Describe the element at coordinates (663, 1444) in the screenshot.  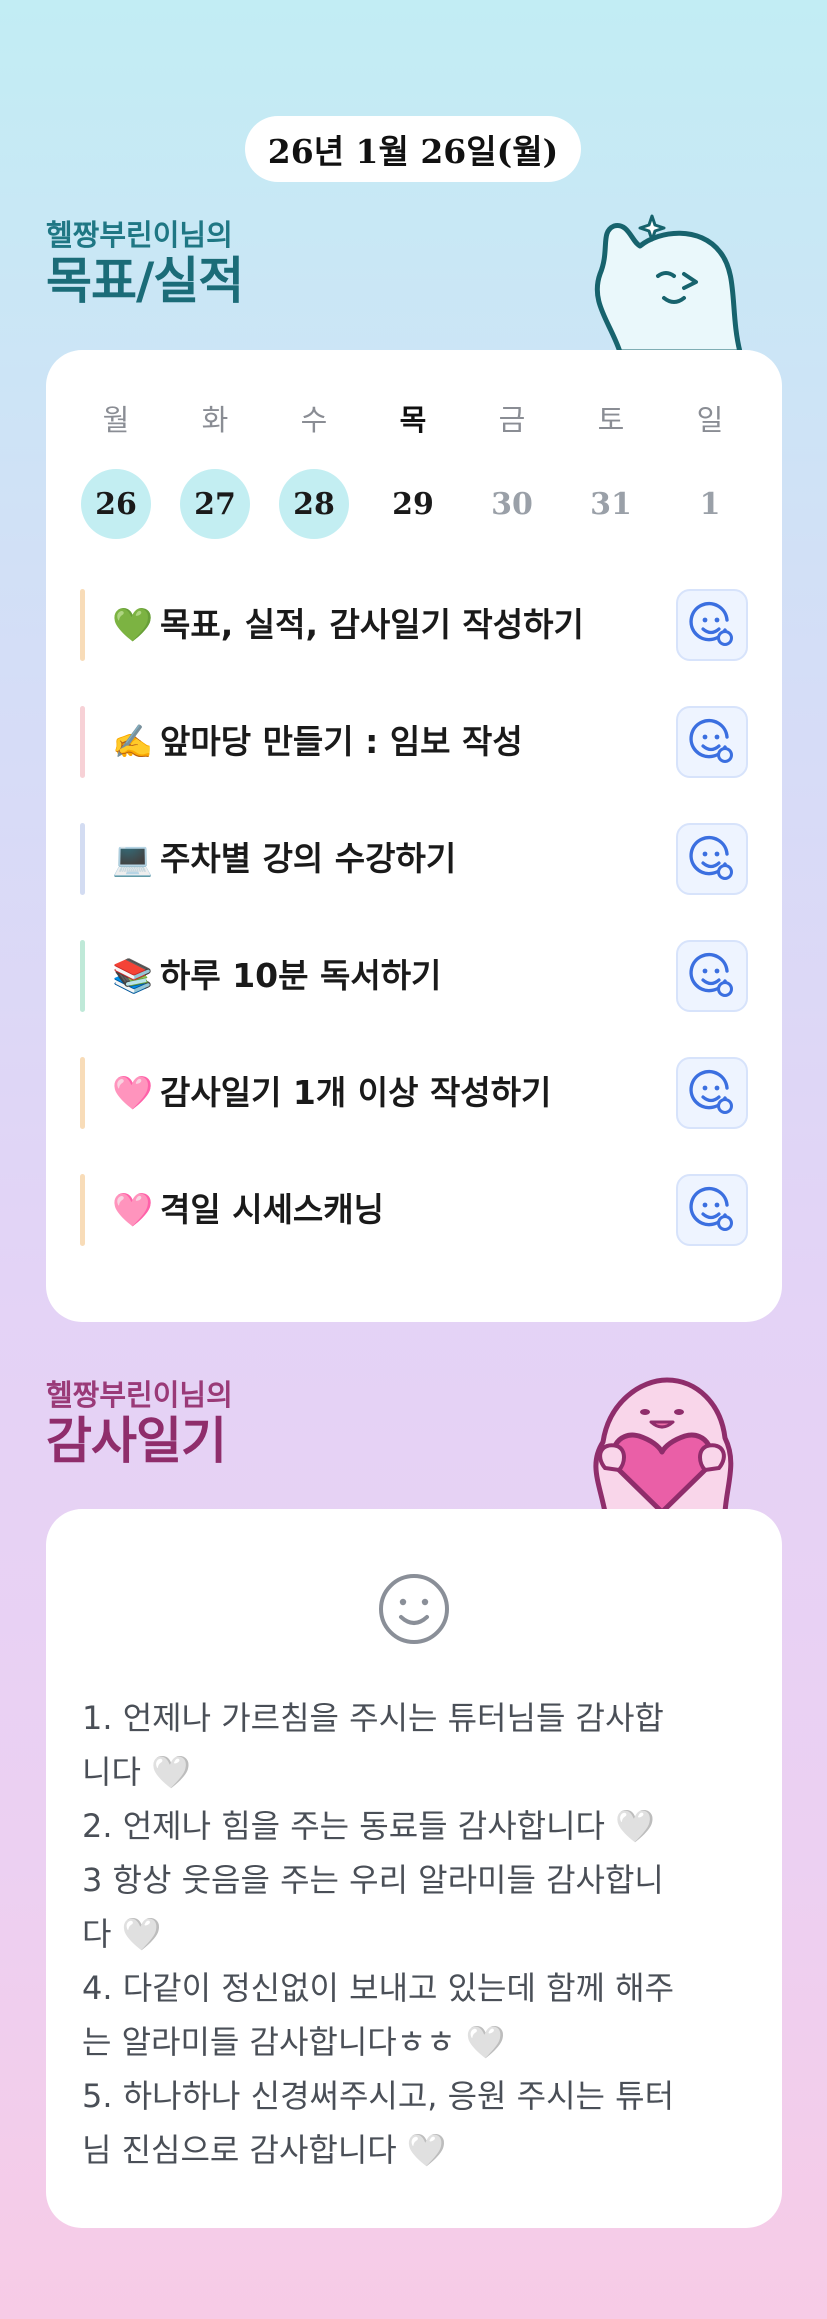
I see `mascot-heart-hug-icon` at that location.